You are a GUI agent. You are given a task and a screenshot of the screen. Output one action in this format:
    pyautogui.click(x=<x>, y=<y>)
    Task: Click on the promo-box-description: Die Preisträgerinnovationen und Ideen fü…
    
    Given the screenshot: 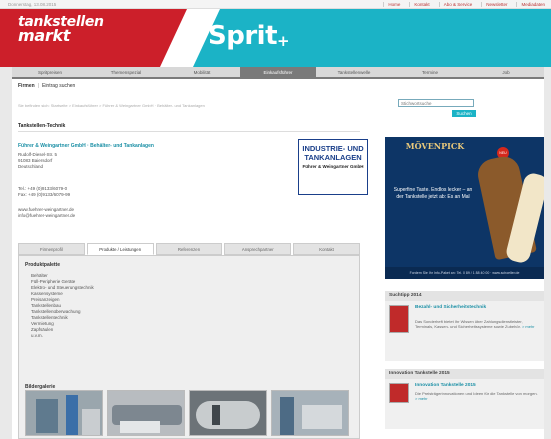 What is the action you would take?
    pyautogui.click(x=476, y=393)
    